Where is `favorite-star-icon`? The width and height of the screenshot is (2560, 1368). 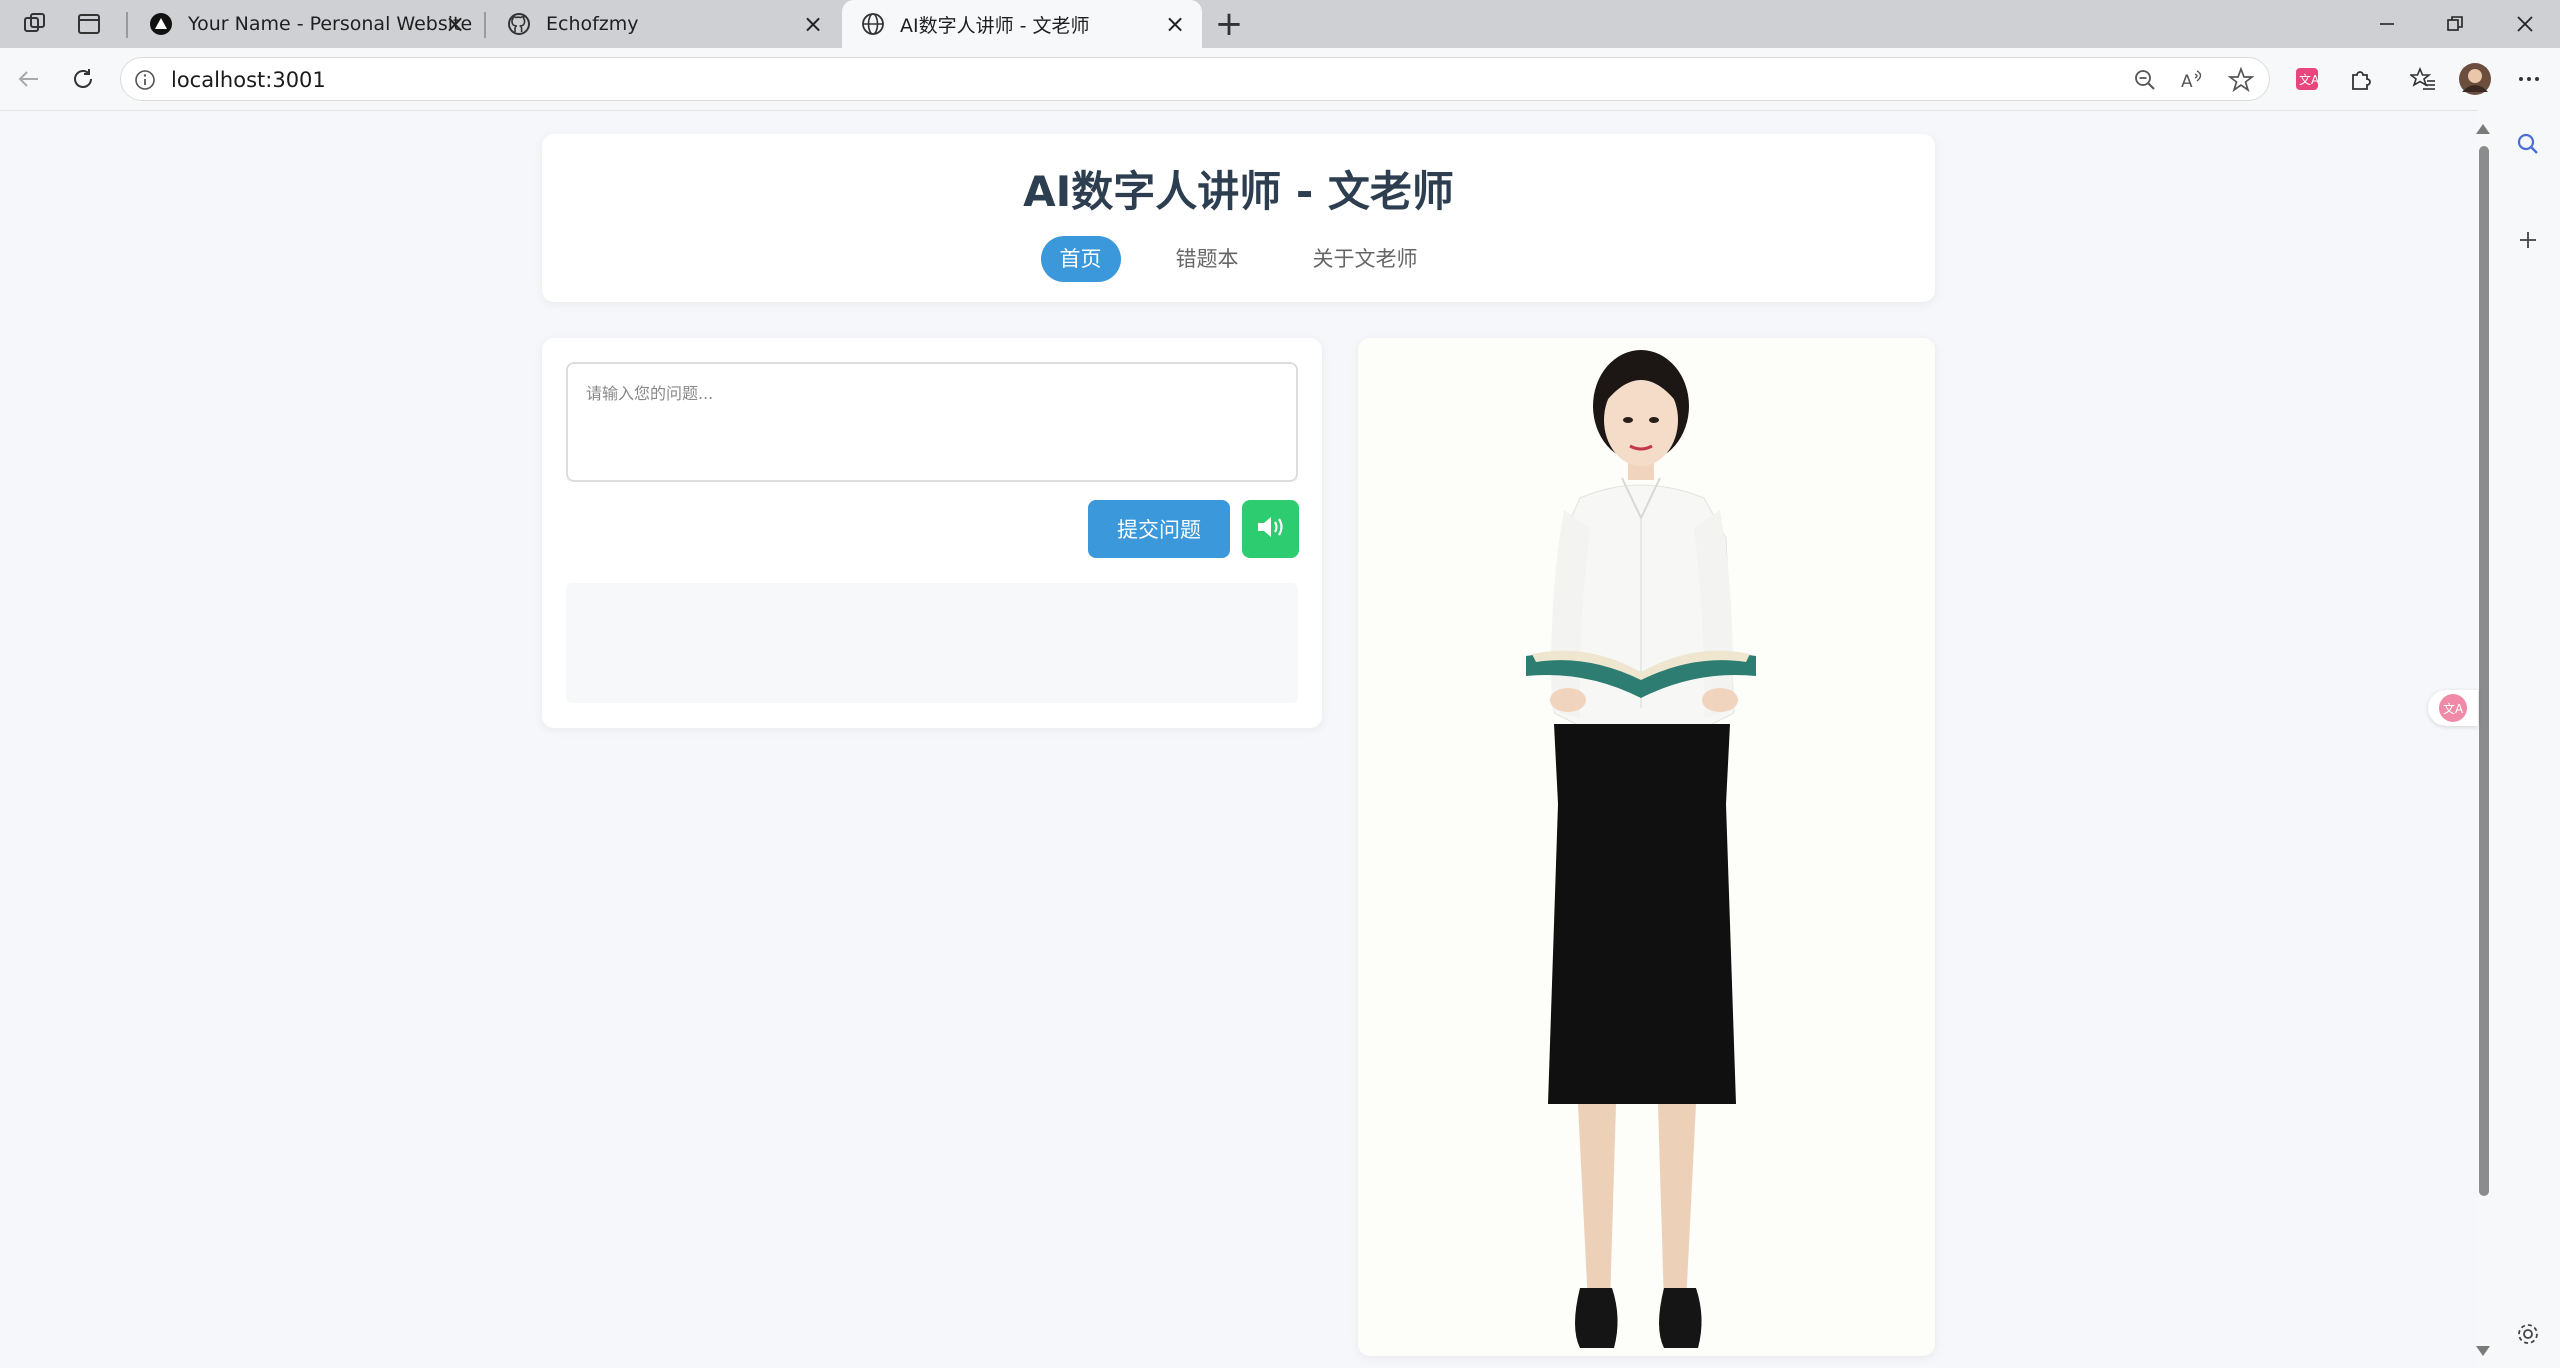 favorite-star-icon is located at coordinates (2241, 80).